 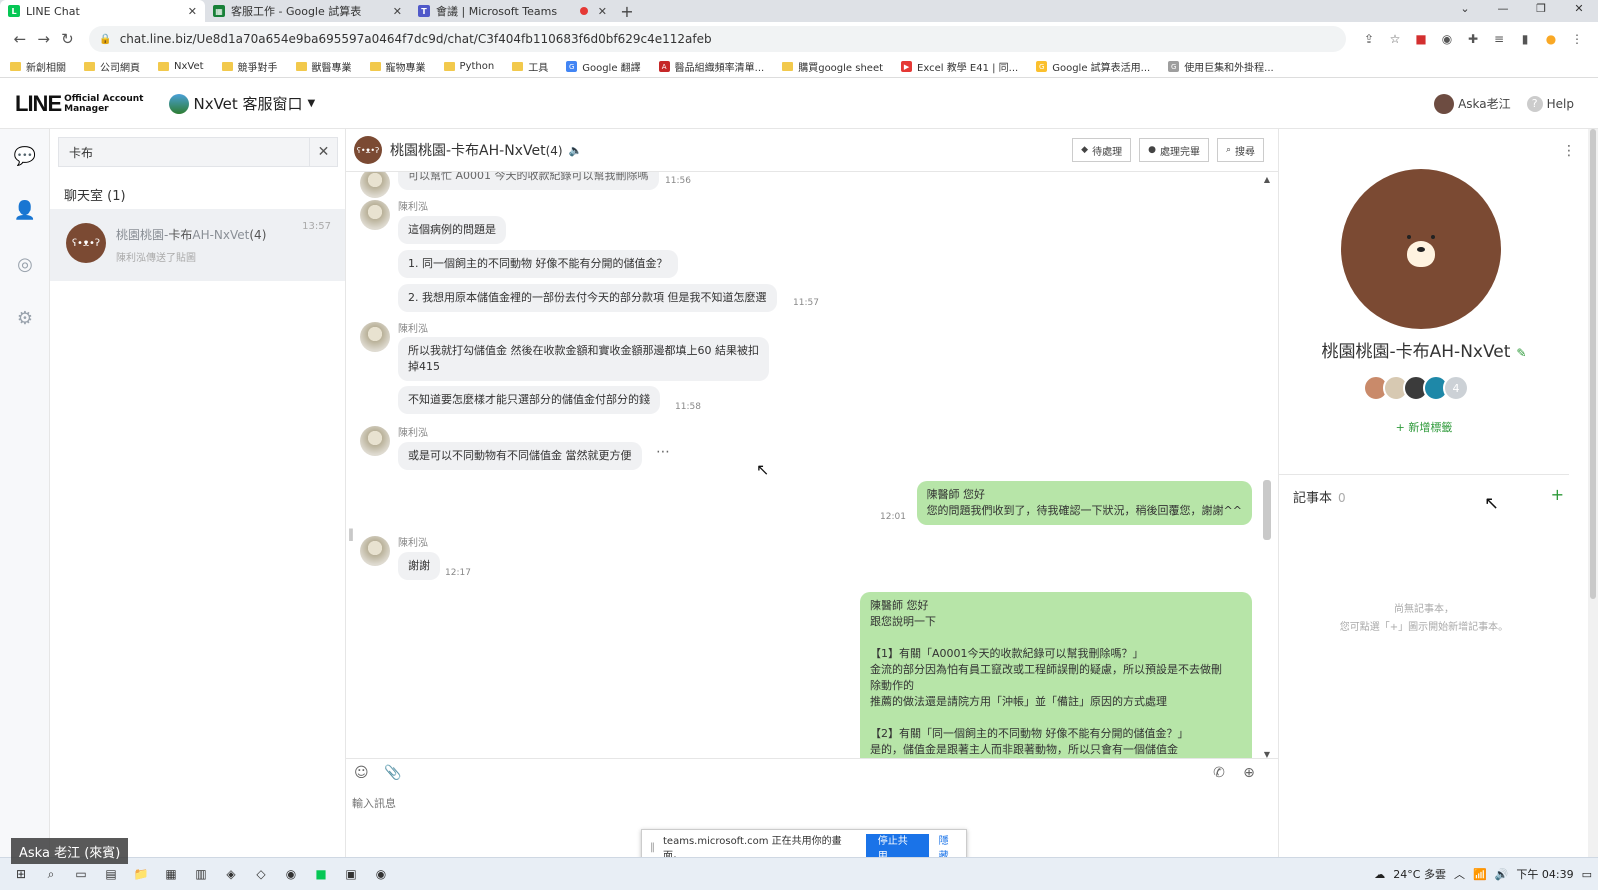 I want to click on notification-icon: ▭, so click(x=1587, y=874).